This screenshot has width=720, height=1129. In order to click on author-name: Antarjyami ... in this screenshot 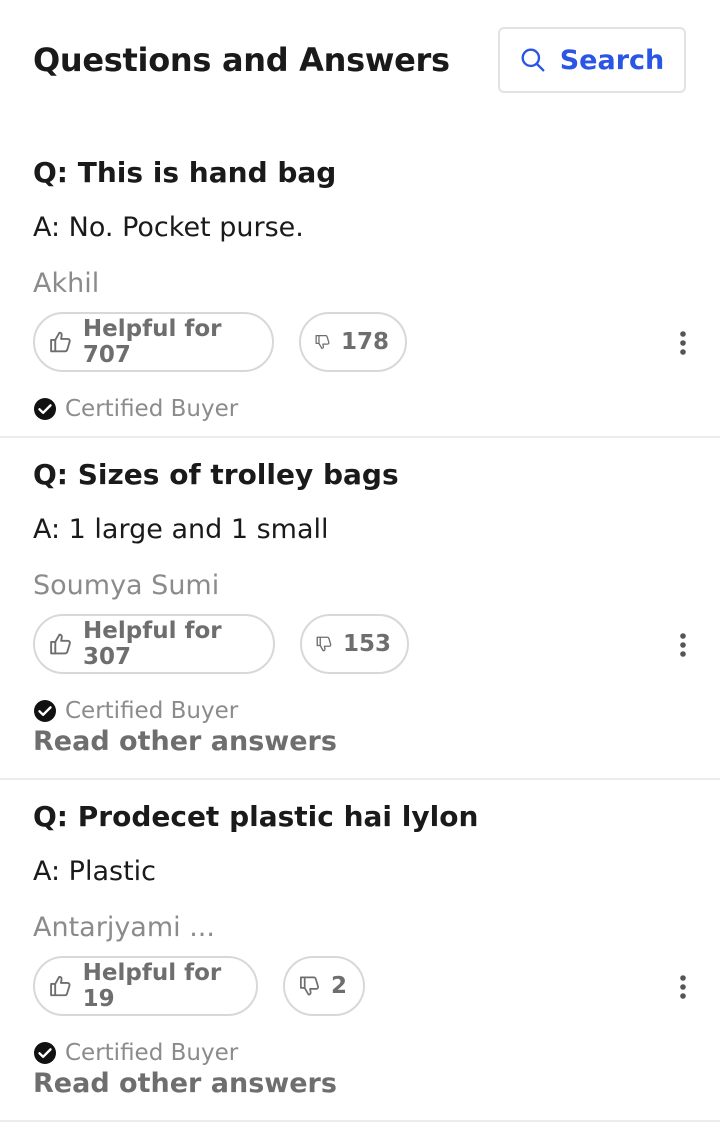, I will do `click(124, 927)`.